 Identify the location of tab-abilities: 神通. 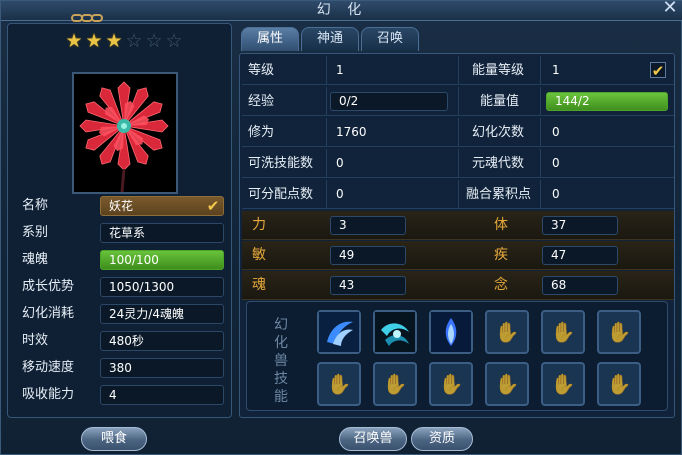
(330, 39).